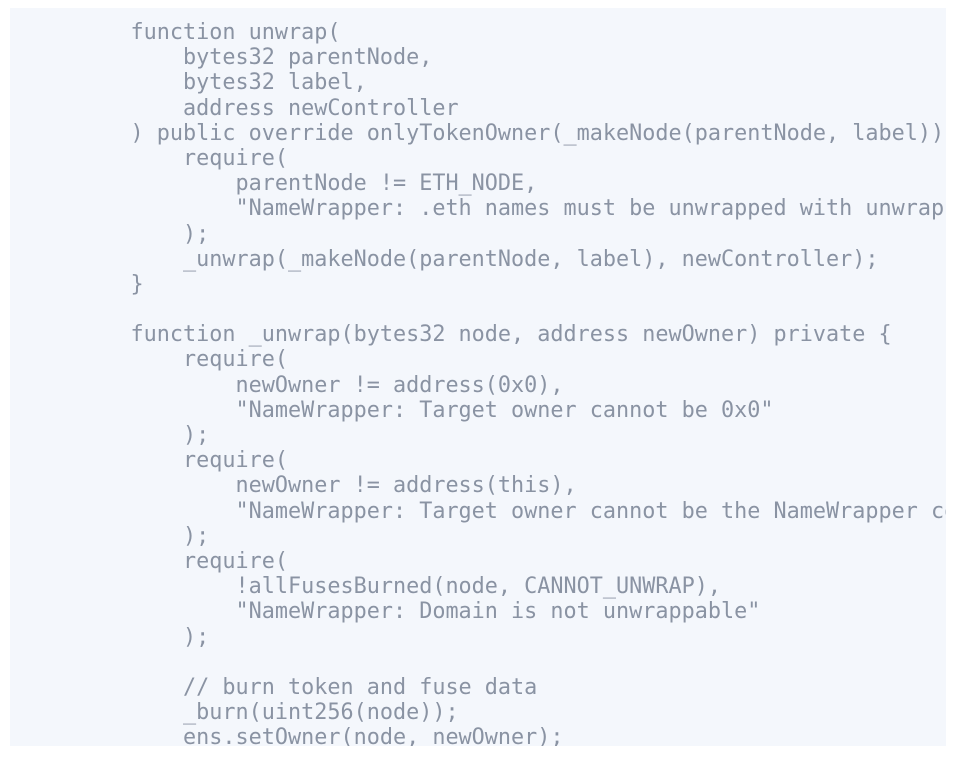  What do you see at coordinates (308, 184) in the screenshot?
I see `code-line: parentNode != ETH_NODE,` at bounding box center [308, 184].